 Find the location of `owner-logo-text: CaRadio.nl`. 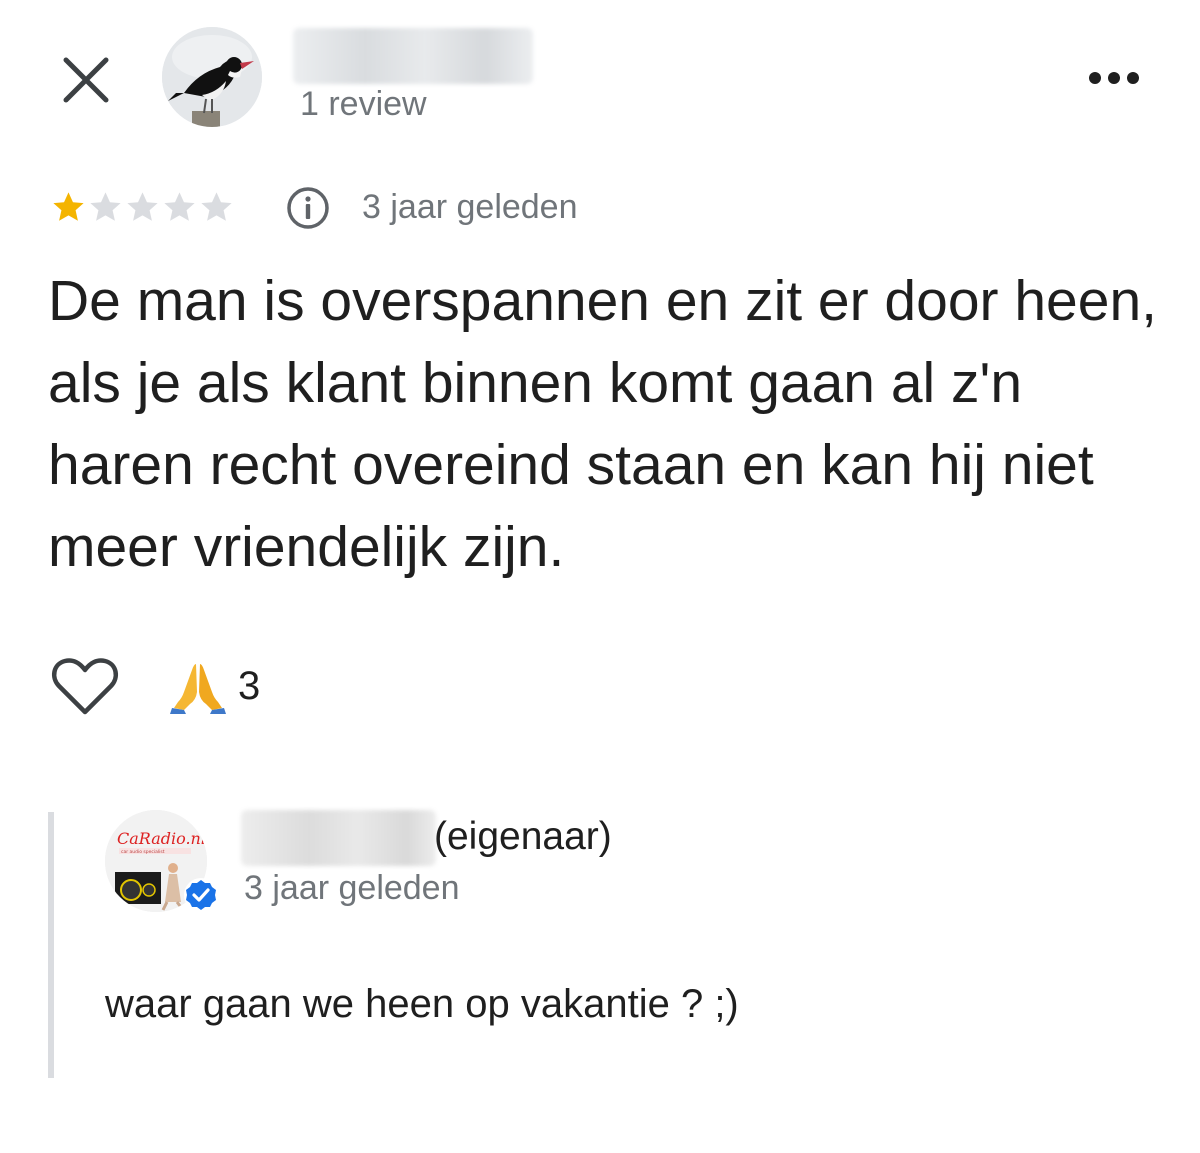

owner-logo-text: CaRadio.nl is located at coordinates (161, 838).